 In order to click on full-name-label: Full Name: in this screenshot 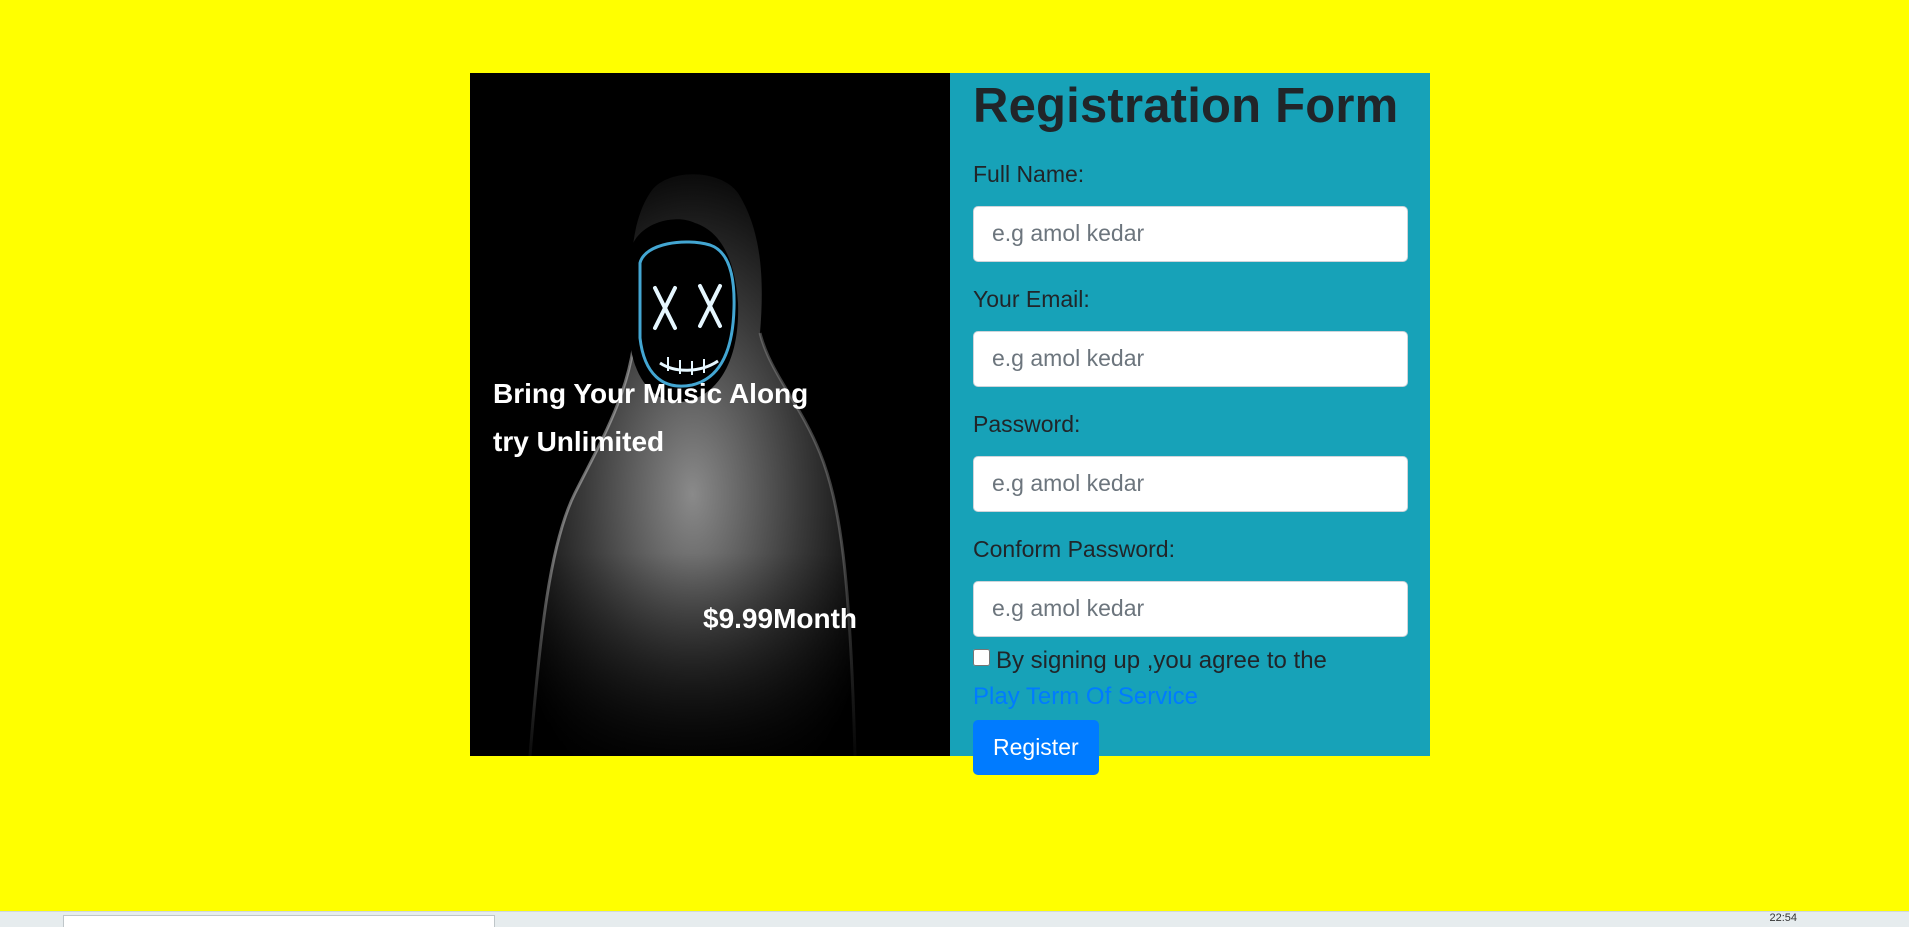, I will do `click(1029, 173)`.